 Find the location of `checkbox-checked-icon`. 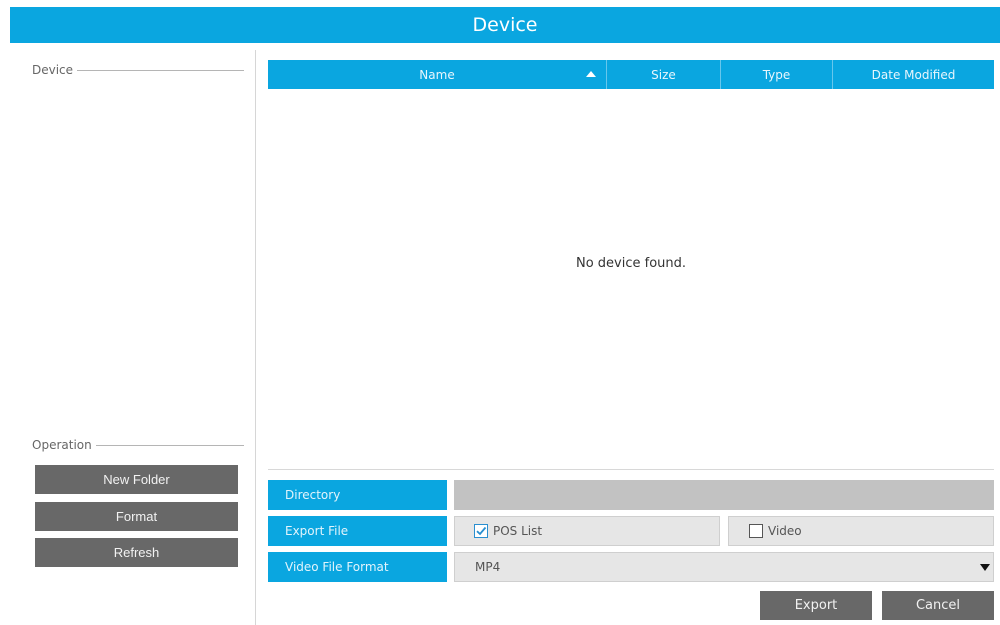

checkbox-checked-icon is located at coordinates (481, 531).